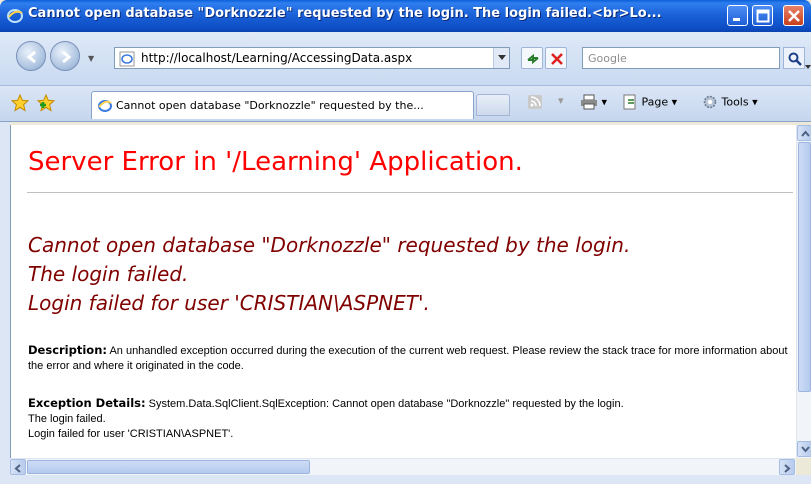  I want to click on page-menu-label: Page, so click(655, 102).